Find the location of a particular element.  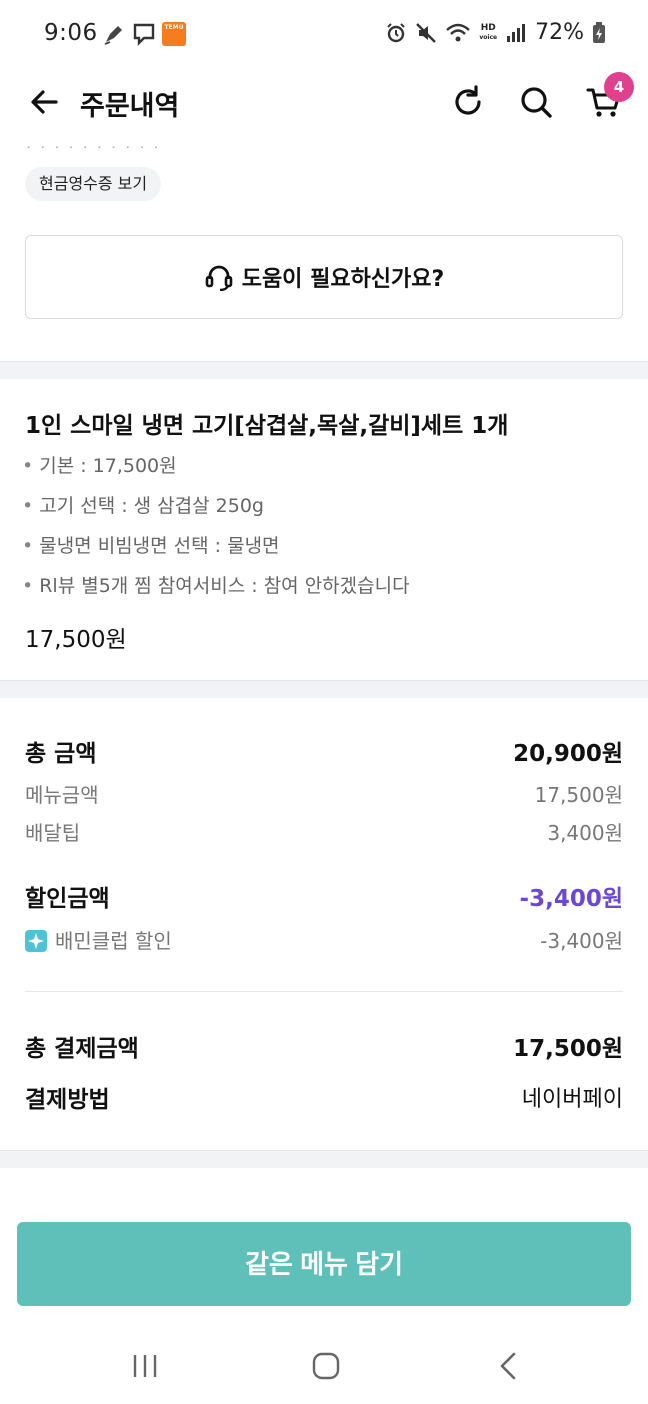

menu-amount-row: 메뉴금액 17,500원 is located at coordinates (324, 793).